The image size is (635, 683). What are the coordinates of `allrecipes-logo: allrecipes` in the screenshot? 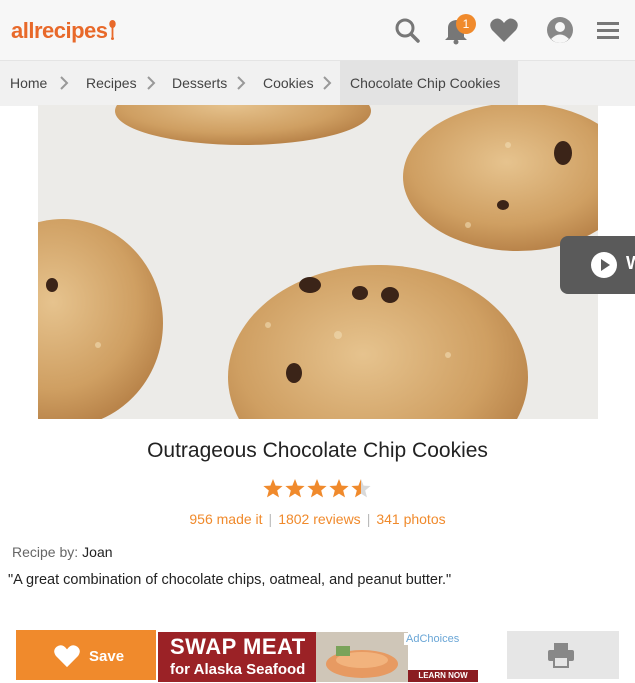 It's located at (63, 31).